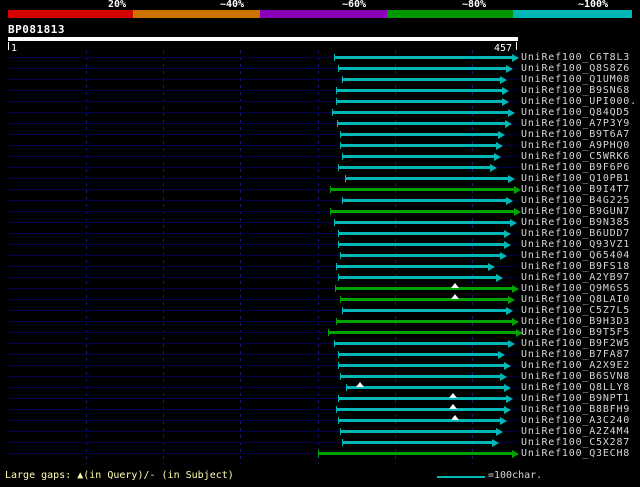 The image size is (640, 487). Describe the element at coordinates (575, 387) in the screenshot. I see `hit-label: UniRef100_Q8LLY8` at that location.